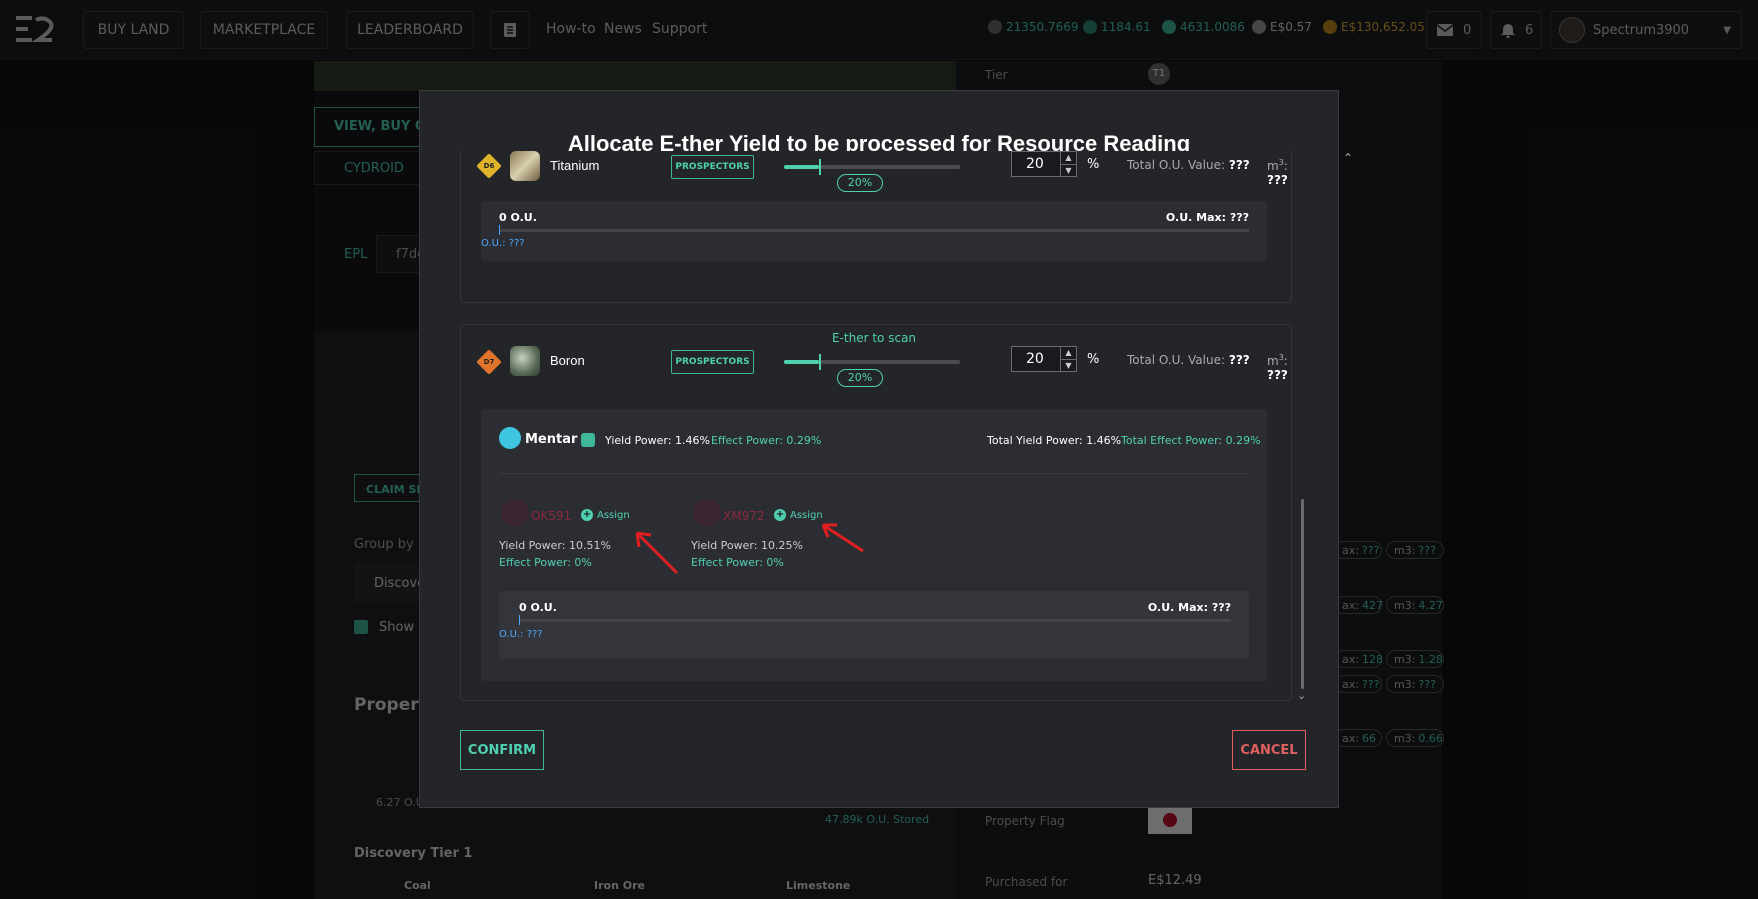  What do you see at coordinates (744, 516) in the screenshot?
I see `cydroid-id: XM972` at bounding box center [744, 516].